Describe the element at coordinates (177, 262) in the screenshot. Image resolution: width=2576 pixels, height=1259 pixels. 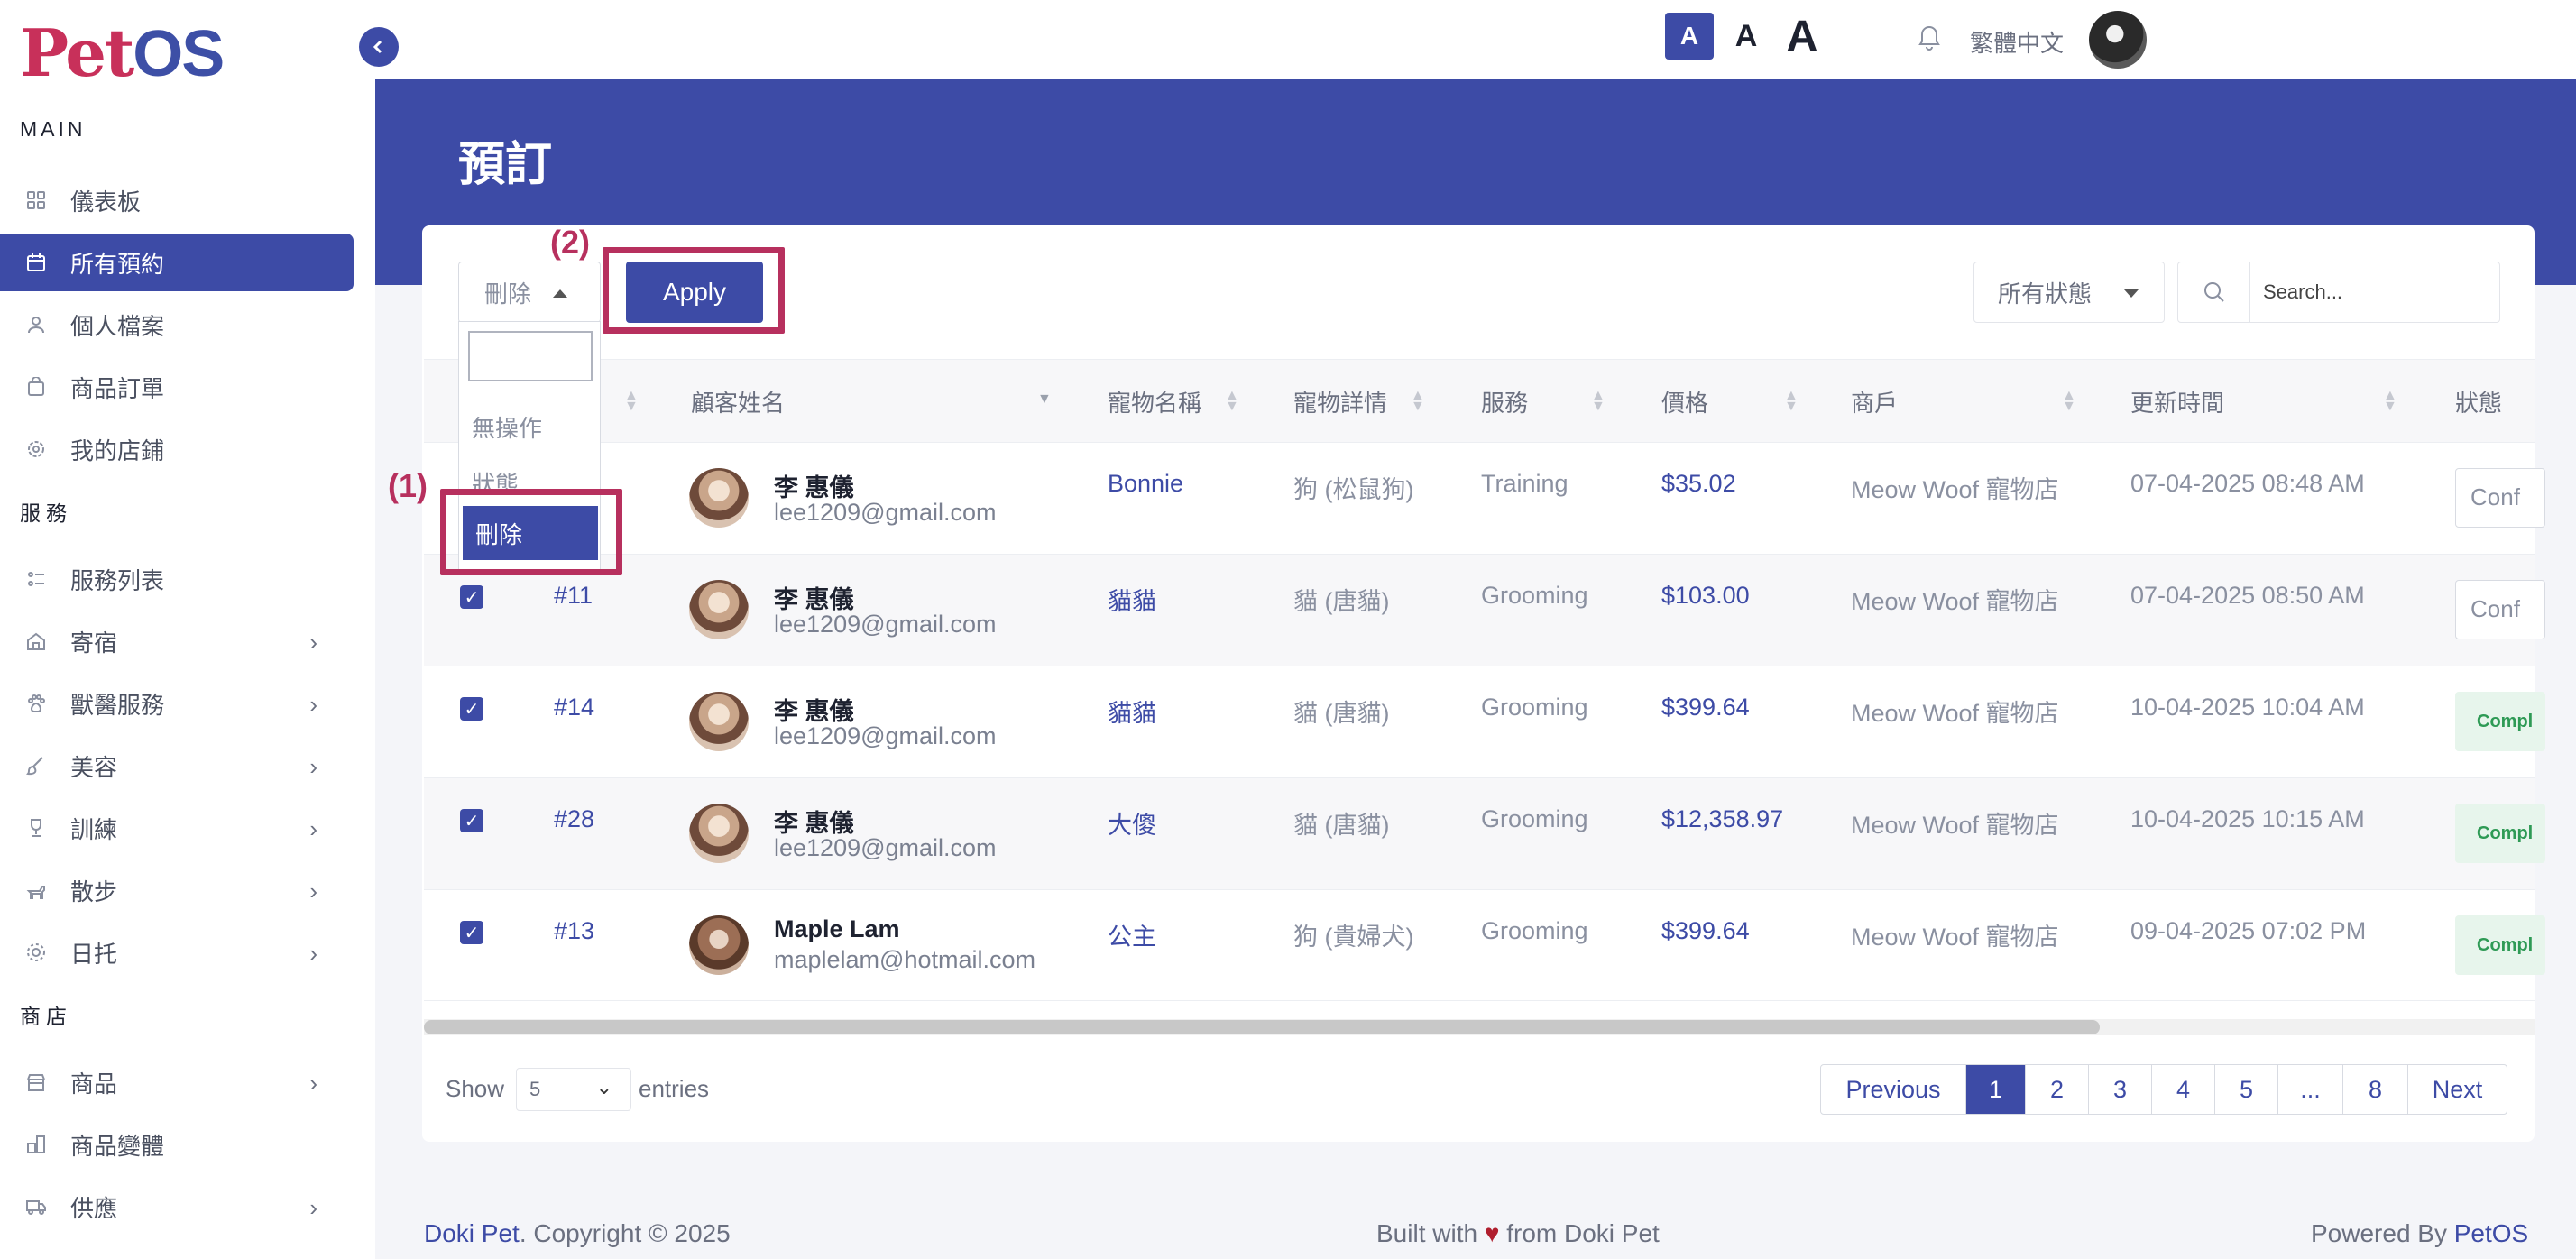
I see `sidebar-item-all-bookings: 所有預約` at that location.